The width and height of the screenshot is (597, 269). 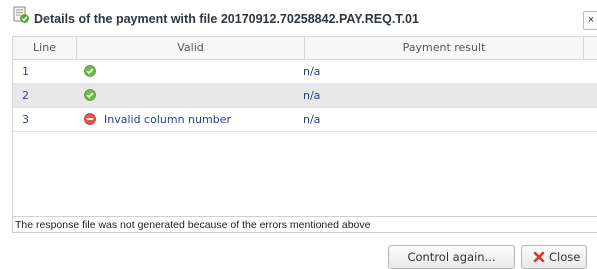 I want to click on table-header: Line Valid Payment result, so click(x=305, y=48).